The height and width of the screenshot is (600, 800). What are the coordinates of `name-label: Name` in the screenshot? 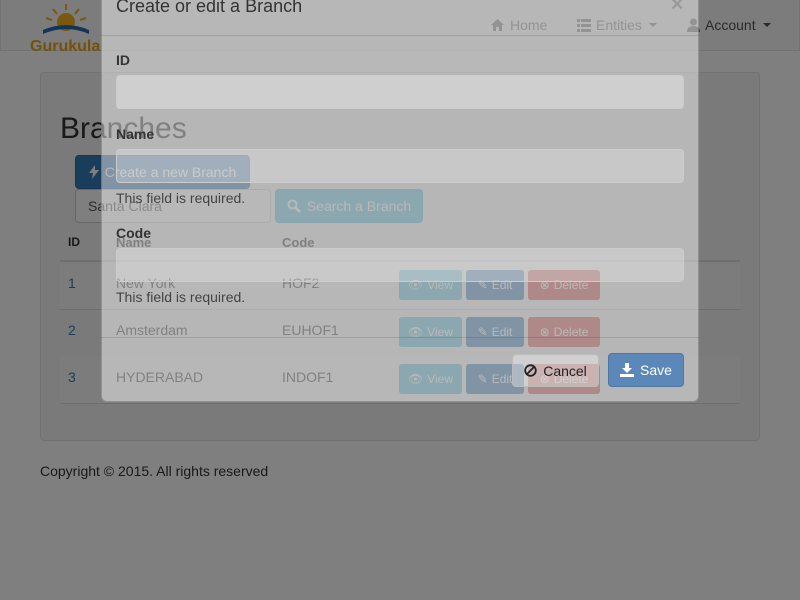 It's located at (135, 134).